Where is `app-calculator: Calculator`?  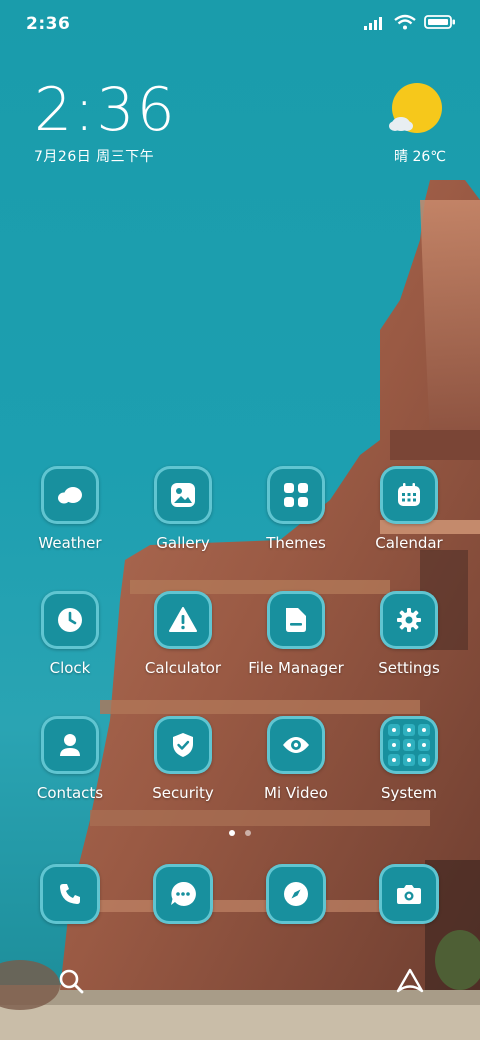
app-calculator: Calculator is located at coordinates (183, 634).